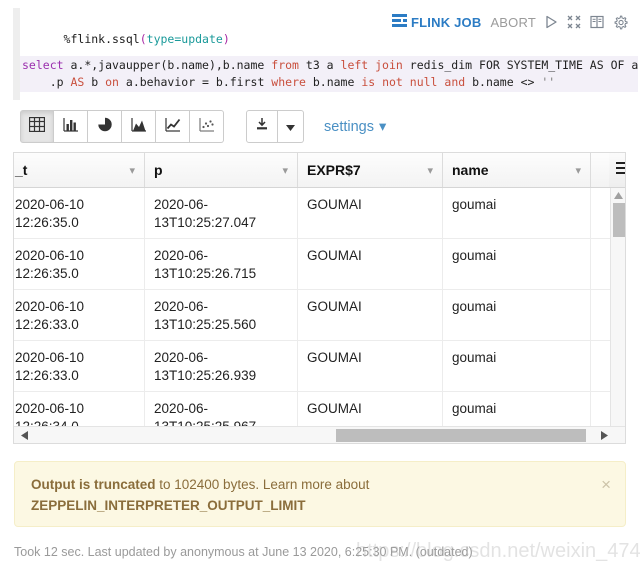 This screenshot has width=640, height=569. I want to click on table-header-row: _t ▾ p ▾ EXPR$7 ▾ name ▾, so click(319, 170).